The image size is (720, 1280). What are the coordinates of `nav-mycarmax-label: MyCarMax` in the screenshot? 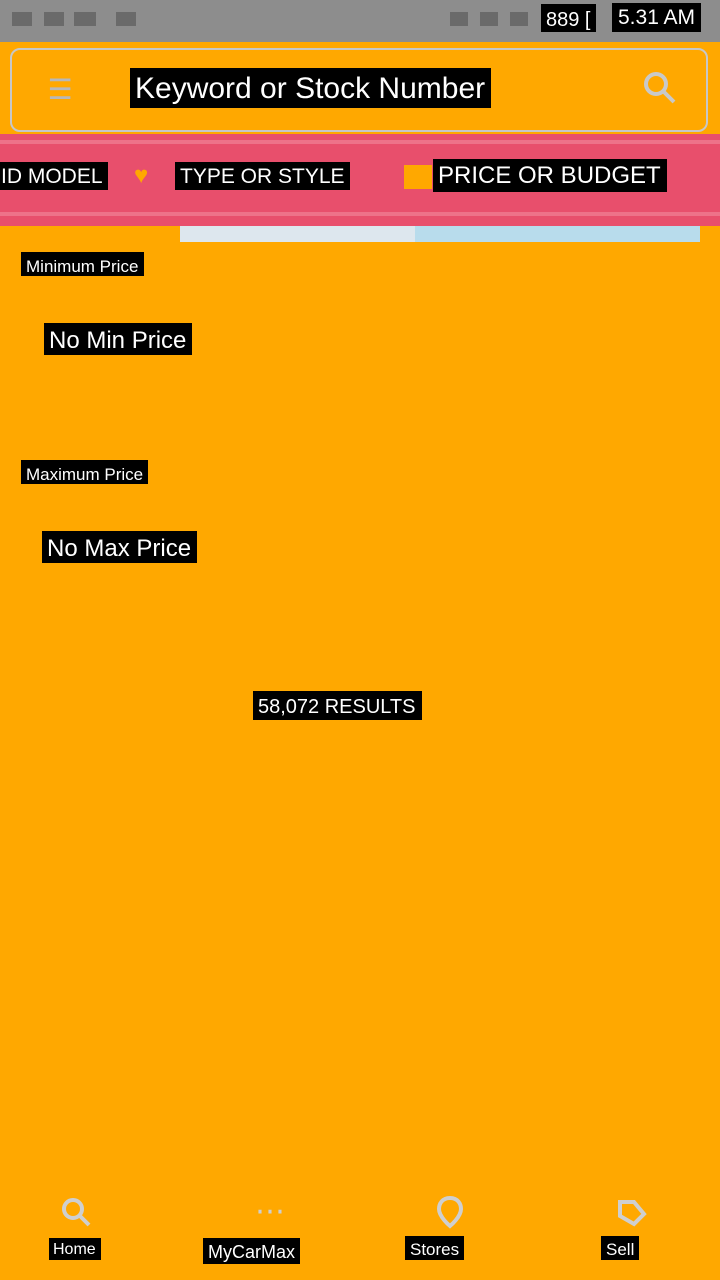 It's located at (252, 1251).